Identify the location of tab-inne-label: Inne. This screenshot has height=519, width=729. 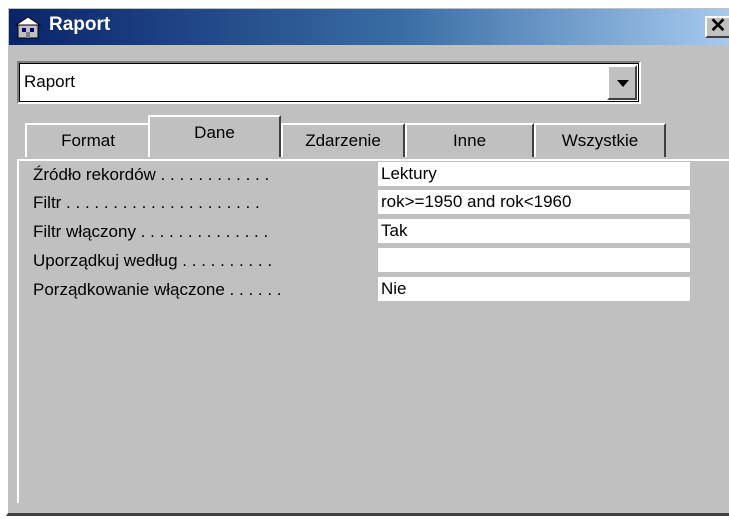
(469, 140).